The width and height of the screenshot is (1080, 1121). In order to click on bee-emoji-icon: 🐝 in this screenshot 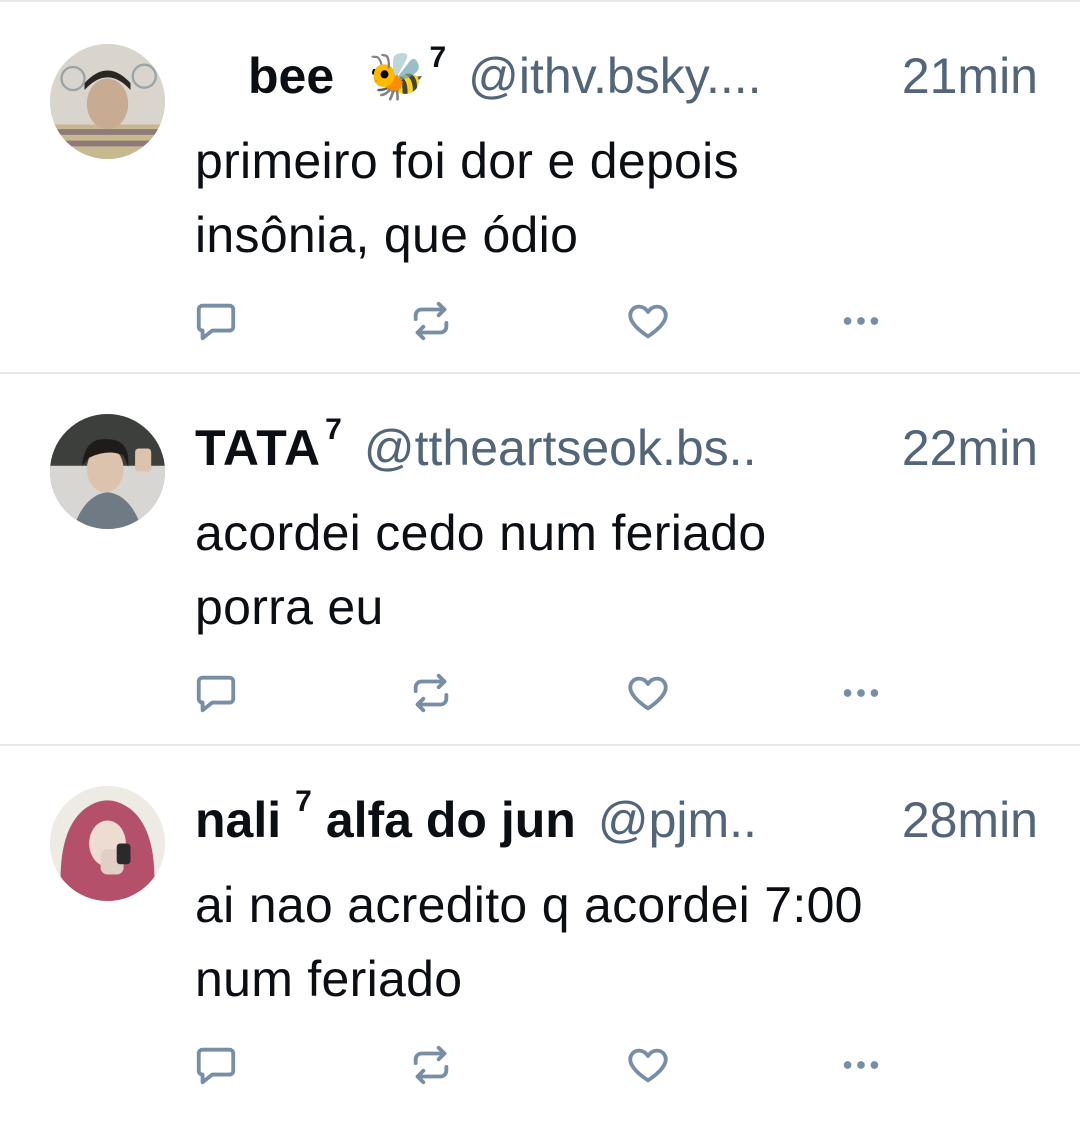, I will do `click(397, 76)`.